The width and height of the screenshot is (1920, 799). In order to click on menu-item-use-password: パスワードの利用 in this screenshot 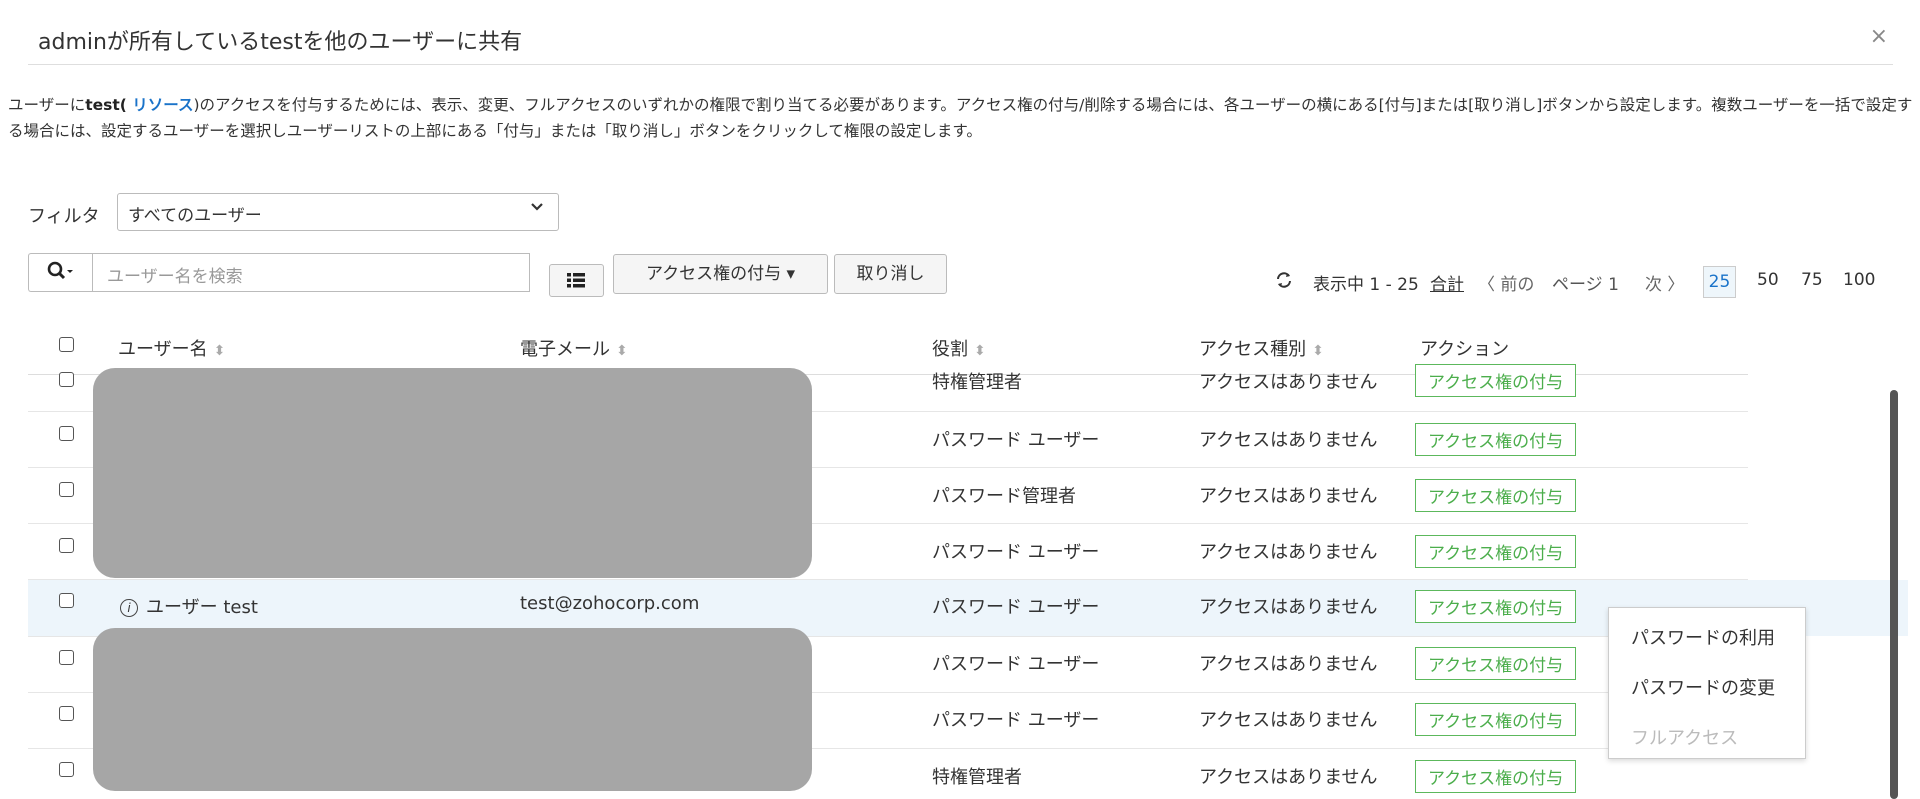, I will do `click(1703, 637)`.